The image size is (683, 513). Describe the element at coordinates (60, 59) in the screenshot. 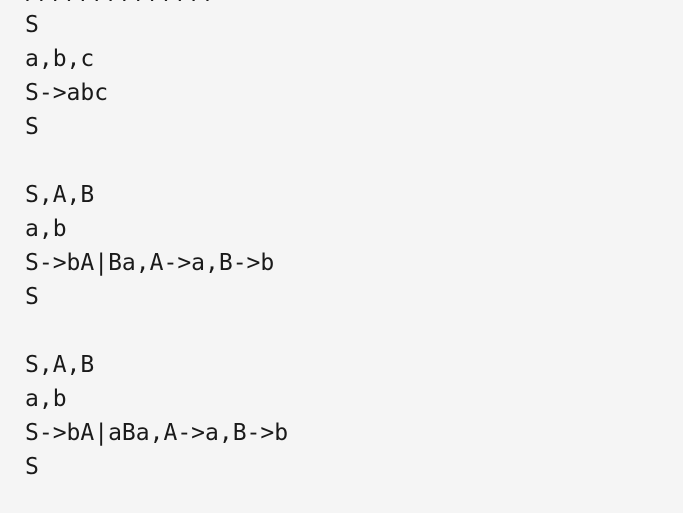

I see `editor-line-2: a,b,c` at that location.